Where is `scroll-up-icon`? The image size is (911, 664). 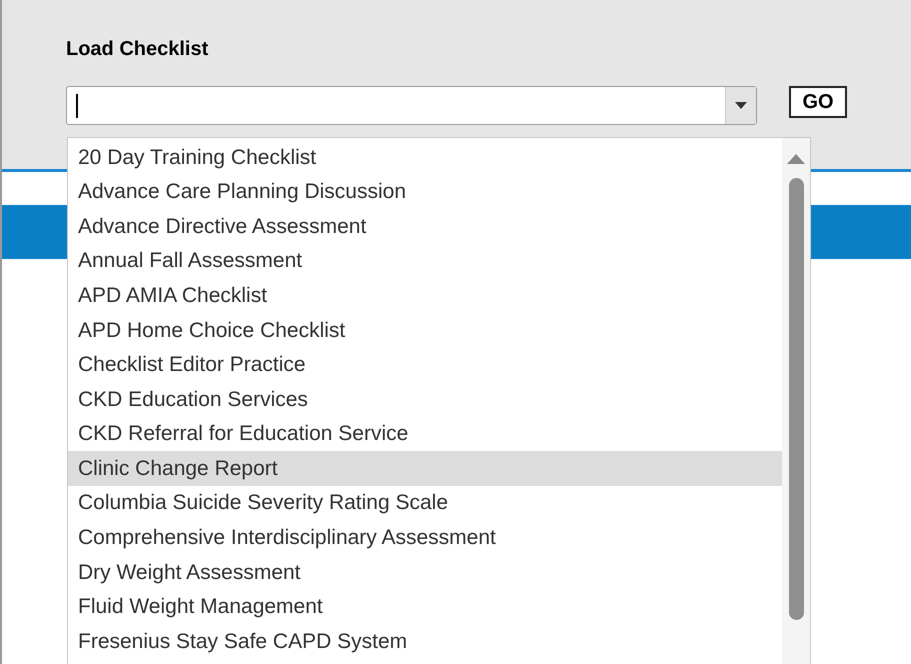
scroll-up-icon is located at coordinates (796, 159).